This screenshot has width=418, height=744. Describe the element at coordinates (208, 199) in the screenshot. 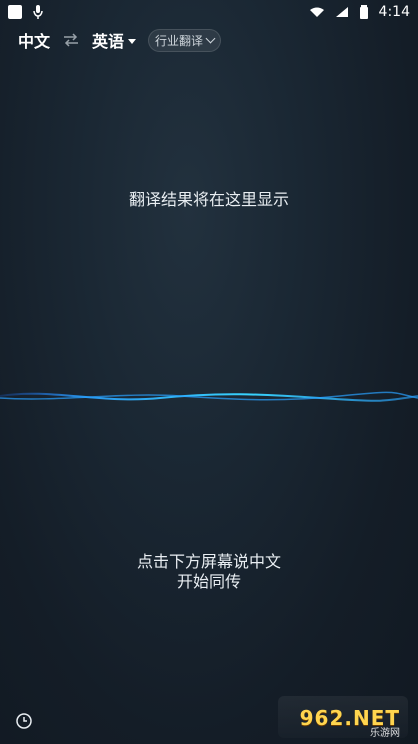

I see `translation-placeholder: 翻译结果将在这里显示` at that location.